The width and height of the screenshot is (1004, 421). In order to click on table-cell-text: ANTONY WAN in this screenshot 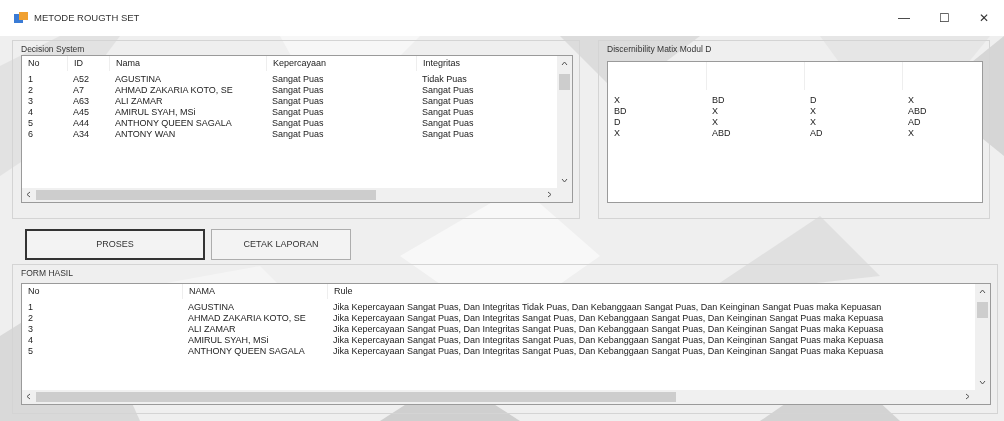, I will do `click(145, 134)`.